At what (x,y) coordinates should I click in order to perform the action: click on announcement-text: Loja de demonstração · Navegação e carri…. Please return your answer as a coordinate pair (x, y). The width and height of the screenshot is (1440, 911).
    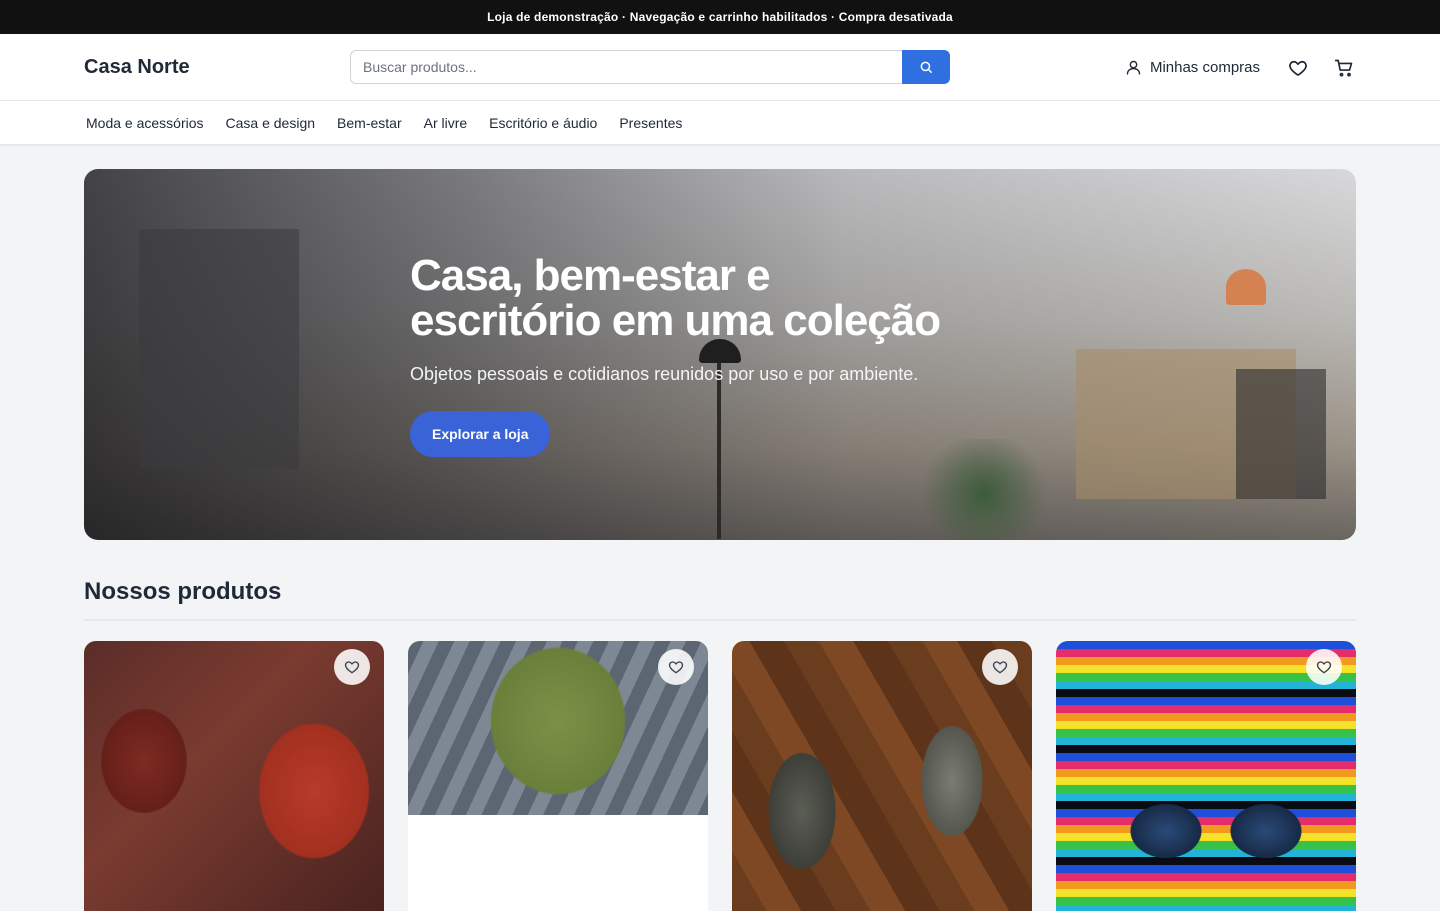
    Looking at the image, I should click on (720, 17).